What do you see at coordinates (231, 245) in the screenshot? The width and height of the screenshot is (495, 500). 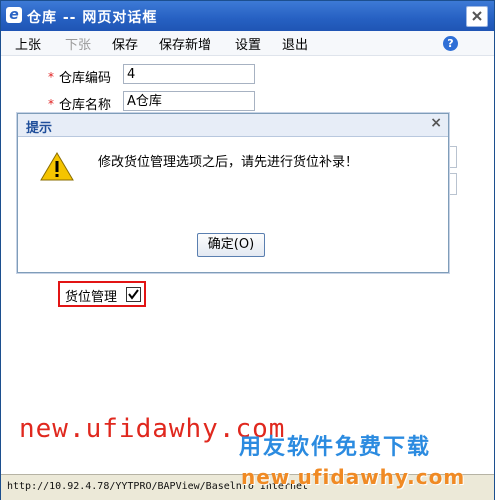 I see `ok-button: 确定(O)` at bounding box center [231, 245].